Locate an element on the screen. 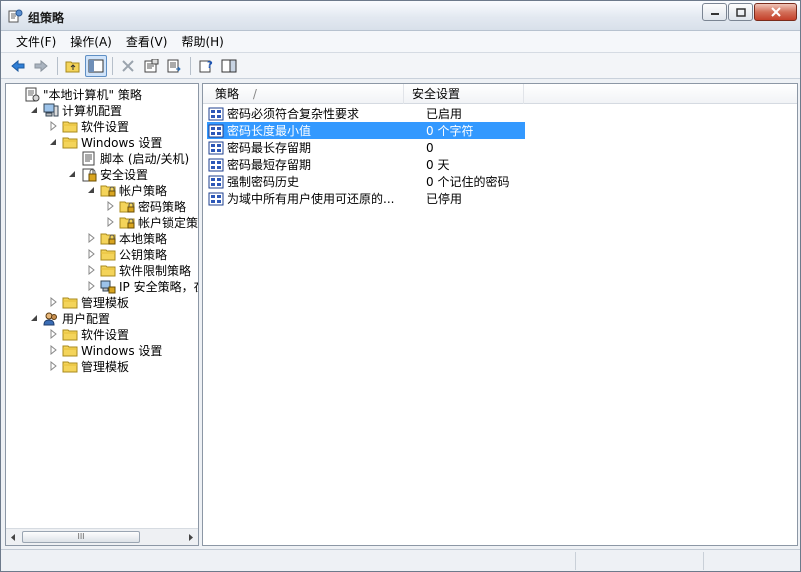  tree-node-label: 管理模板 is located at coordinates (105, 302).